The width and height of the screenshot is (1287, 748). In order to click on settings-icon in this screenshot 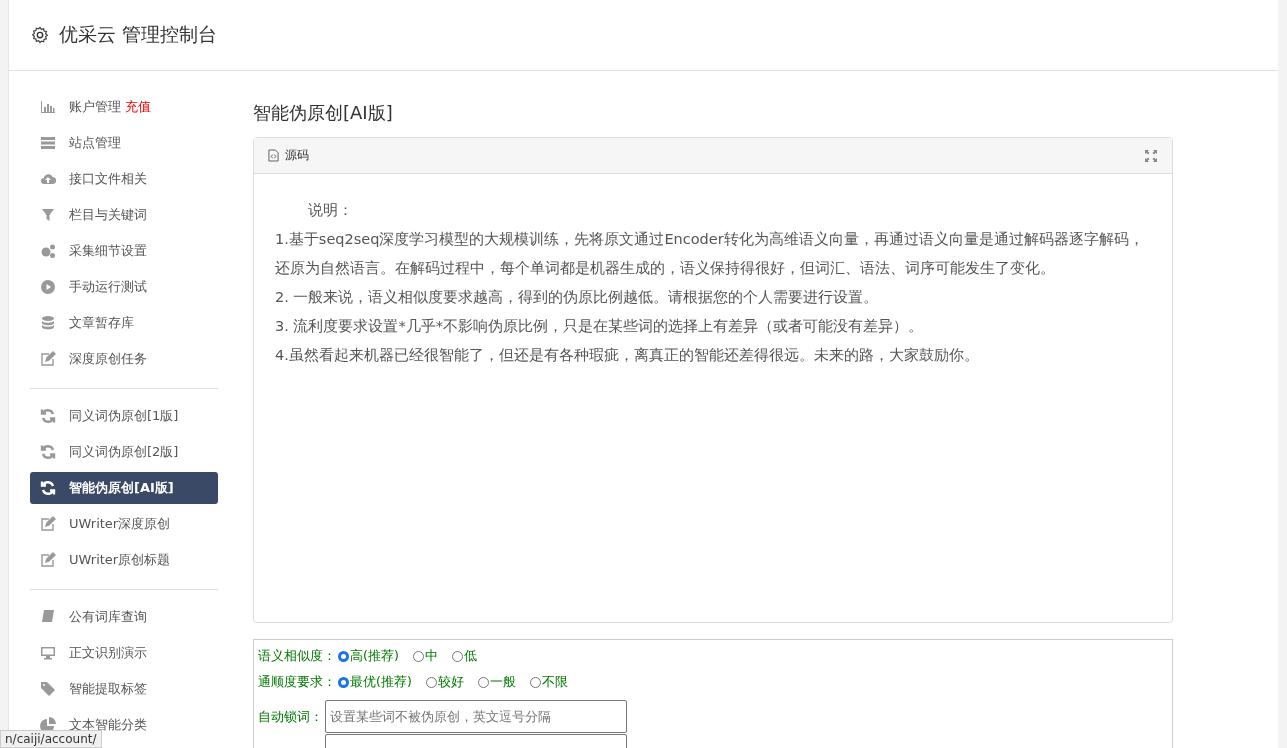, I will do `click(40, 35)`.